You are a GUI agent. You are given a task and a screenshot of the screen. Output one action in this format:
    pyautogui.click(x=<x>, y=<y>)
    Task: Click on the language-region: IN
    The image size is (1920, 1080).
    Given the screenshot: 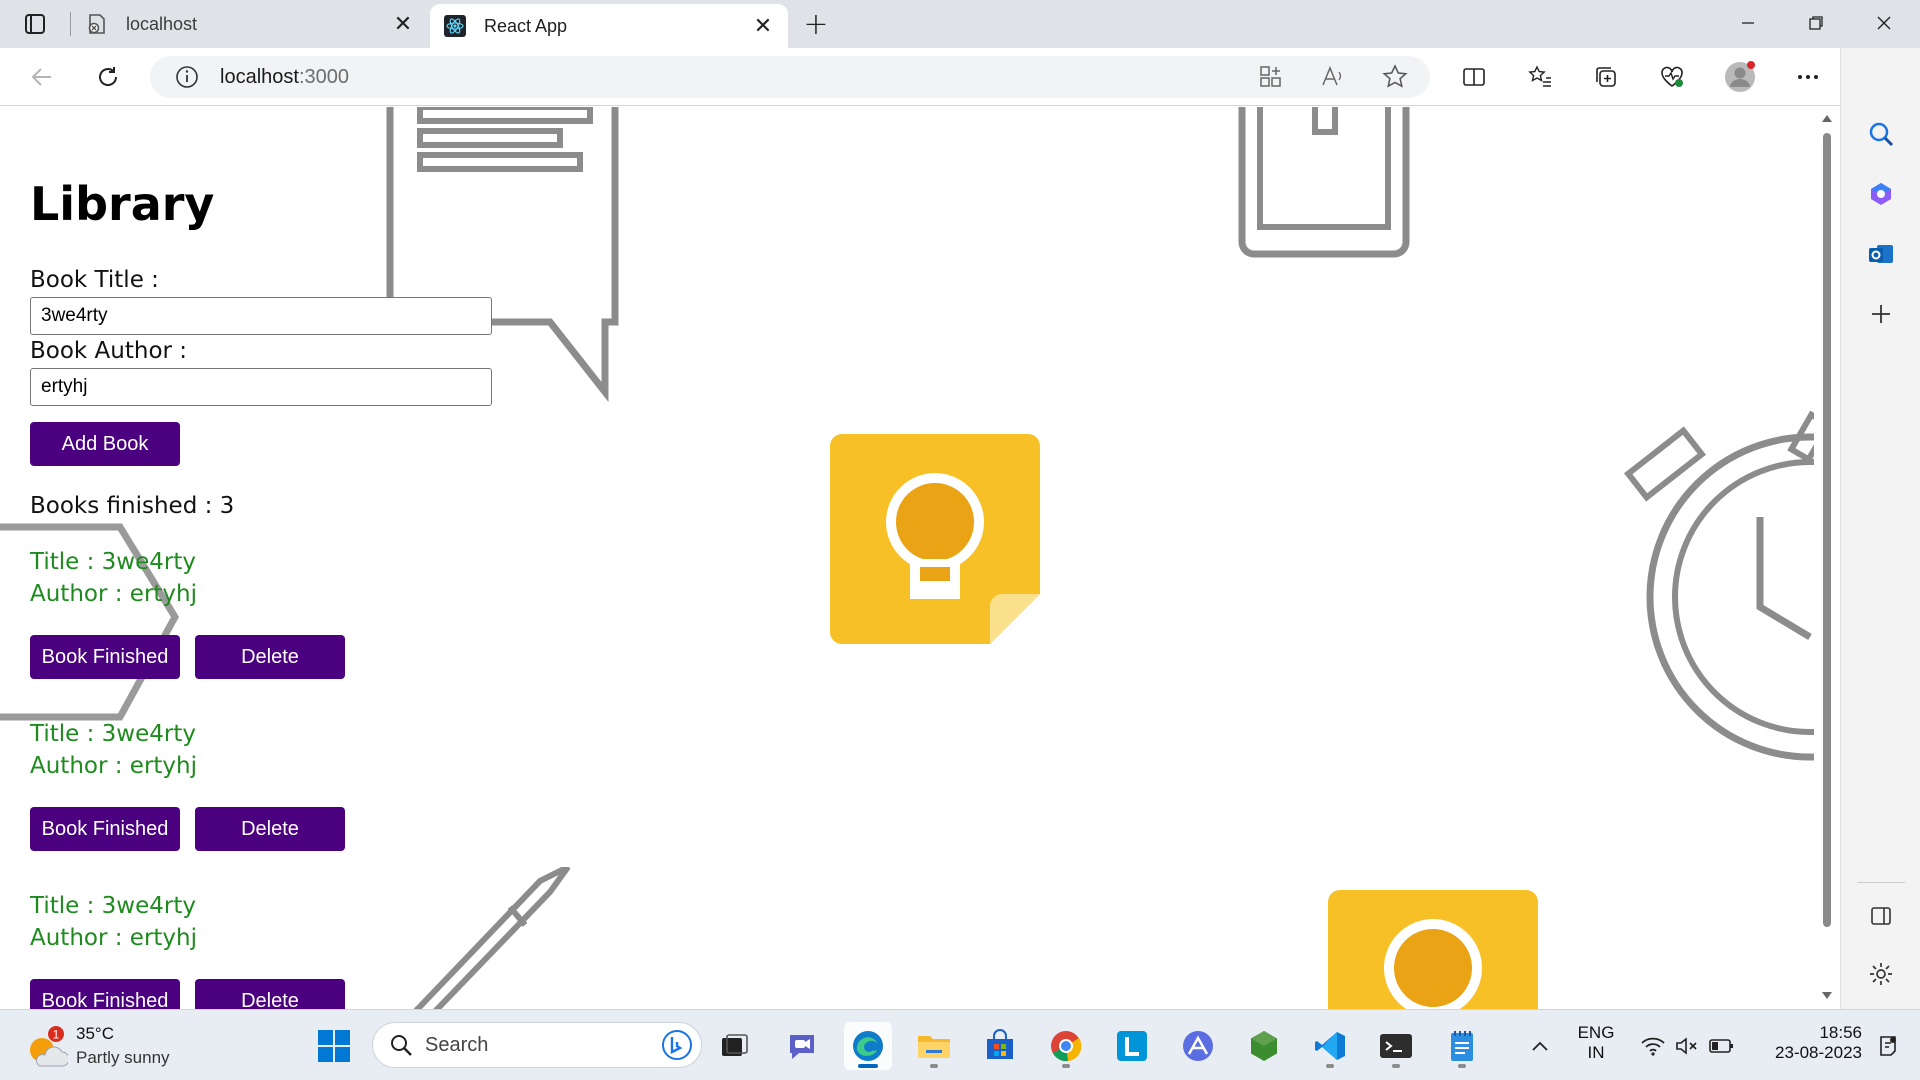 What is the action you would take?
    pyautogui.click(x=1596, y=1052)
    